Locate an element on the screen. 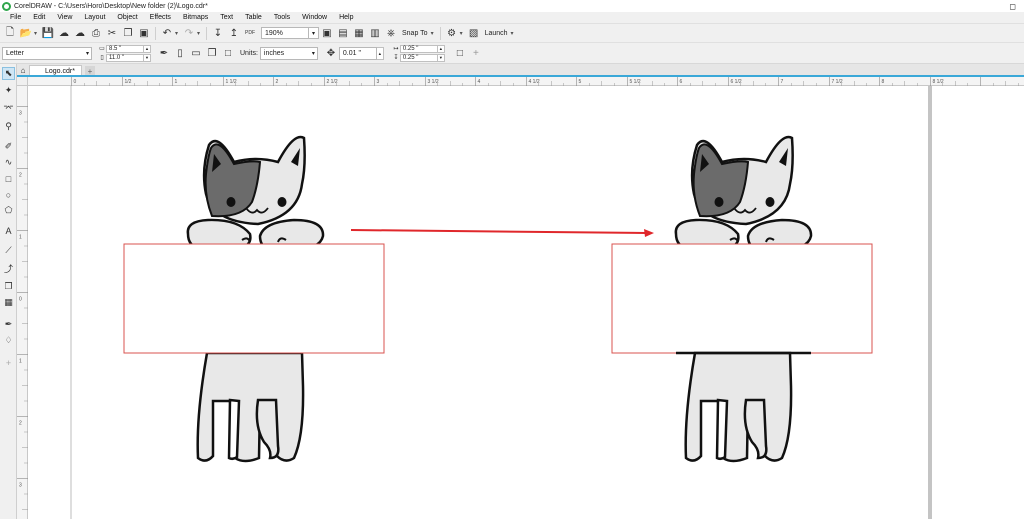 The height and width of the screenshot is (519, 1024). toolbox: ⬉ ✦ ⌤ ⚲ ✐ ∿ □ ○ ⬠ A ⟋ ⤴ ❐ ▦ ✒ ♢ + is located at coordinates (8, 291).